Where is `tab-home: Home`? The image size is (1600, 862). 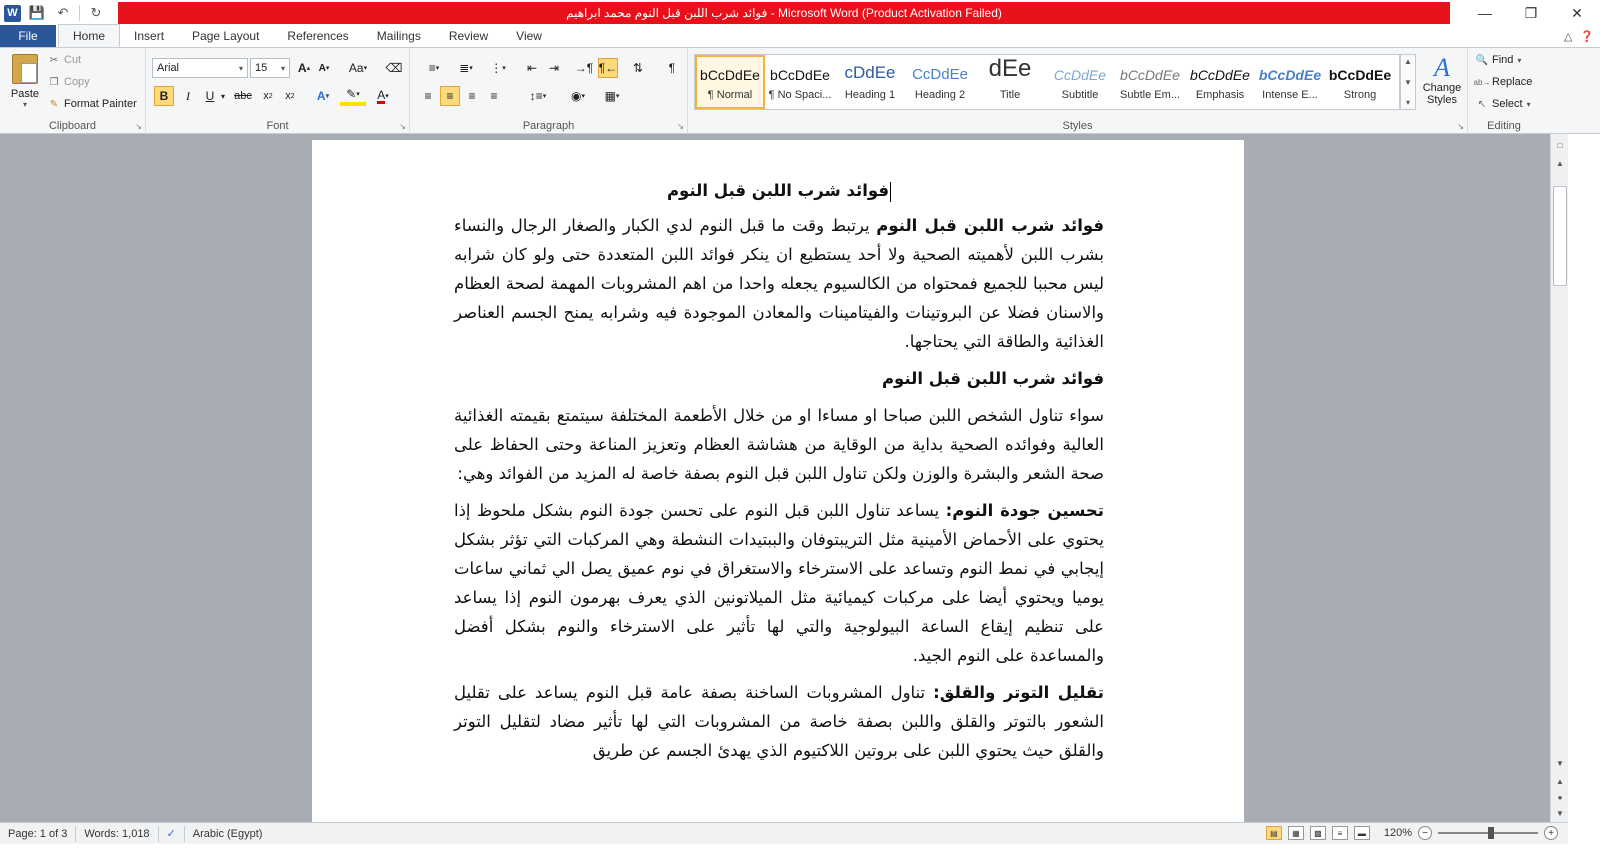 tab-home: Home is located at coordinates (89, 35).